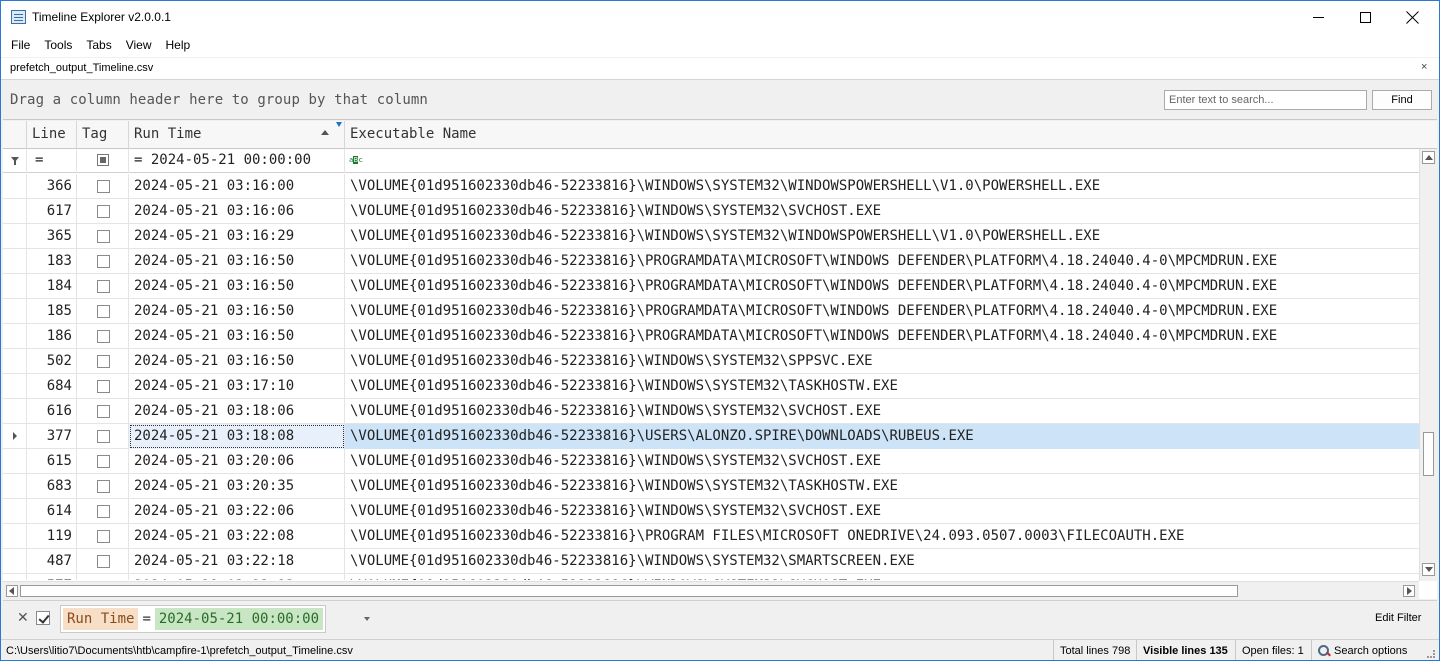 The image size is (1440, 661). Describe the element at coordinates (52, 186) in the screenshot. I see `cell-line: 366` at that location.